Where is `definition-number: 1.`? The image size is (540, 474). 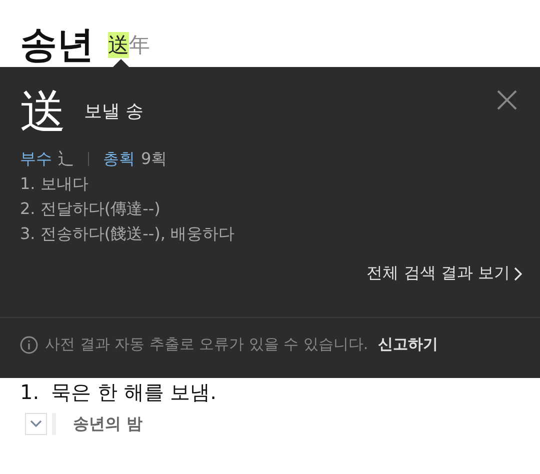 definition-number: 1. is located at coordinates (30, 392).